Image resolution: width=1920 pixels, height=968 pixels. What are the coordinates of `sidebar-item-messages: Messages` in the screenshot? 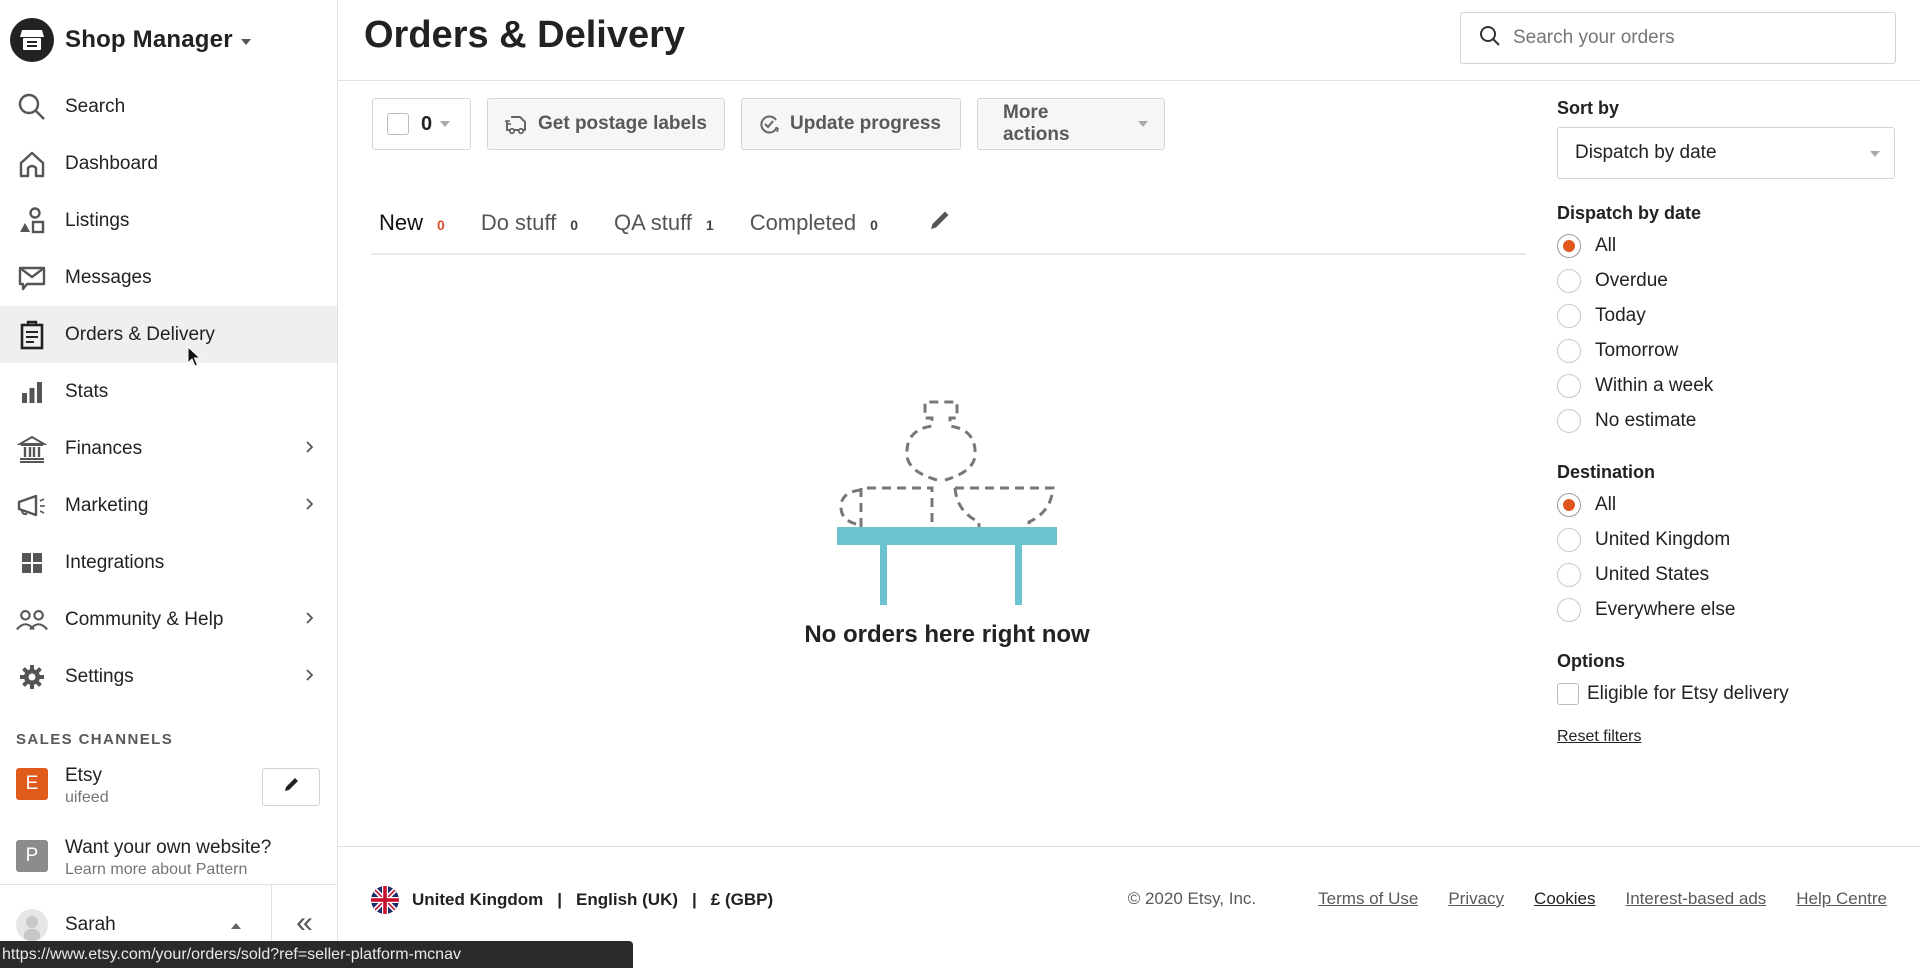 It's located at (168, 277).